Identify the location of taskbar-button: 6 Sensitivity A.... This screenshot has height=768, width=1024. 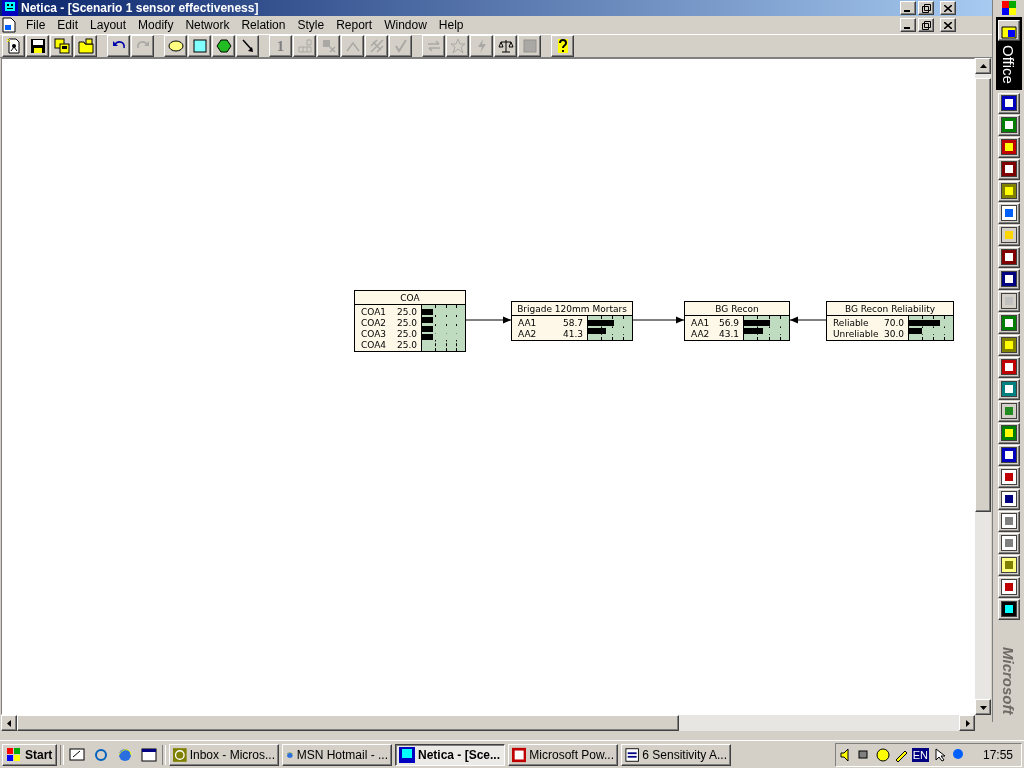
(676, 754).